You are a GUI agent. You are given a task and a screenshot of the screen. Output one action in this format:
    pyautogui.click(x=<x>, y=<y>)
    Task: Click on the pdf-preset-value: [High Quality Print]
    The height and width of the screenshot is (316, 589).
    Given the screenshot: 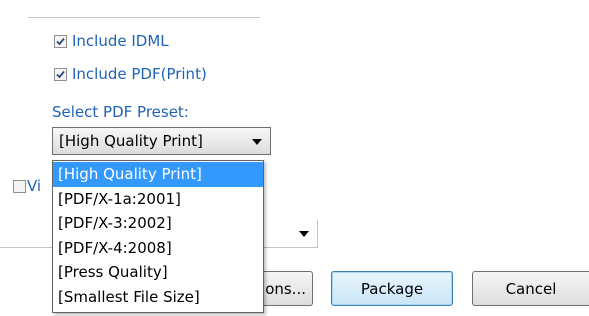 What is the action you would take?
    pyautogui.click(x=131, y=141)
    